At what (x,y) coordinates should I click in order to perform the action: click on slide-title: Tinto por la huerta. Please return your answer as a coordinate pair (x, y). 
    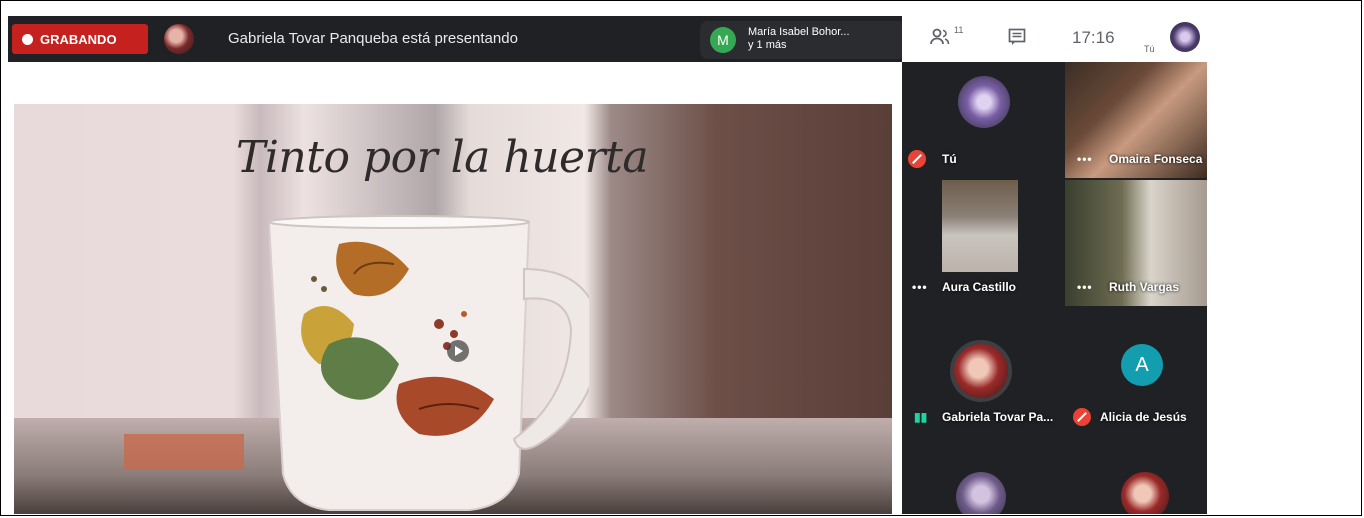
    Looking at the image, I should click on (442, 157).